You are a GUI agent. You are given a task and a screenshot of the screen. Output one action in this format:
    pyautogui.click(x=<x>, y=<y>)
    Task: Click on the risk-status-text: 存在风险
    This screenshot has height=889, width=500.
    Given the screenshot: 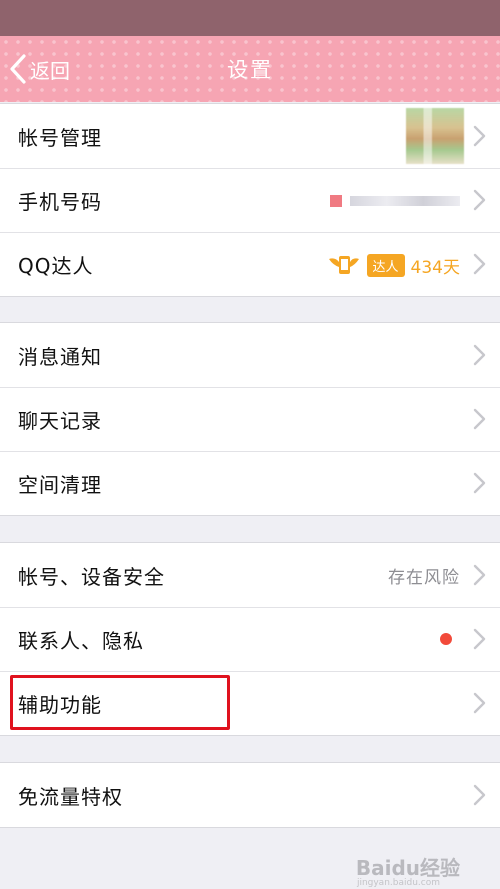 What is the action you would take?
    pyautogui.click(x=424, y=577)
    